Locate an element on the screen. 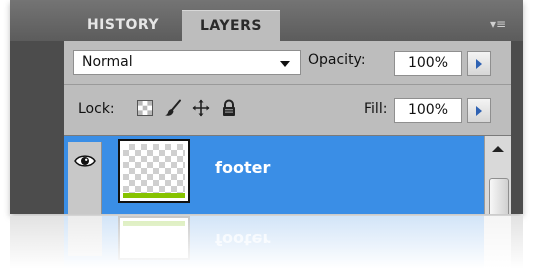 The height and width of the screenshot is (278, 533). thumbnail-green-bar is located at coordinates (154, 195).